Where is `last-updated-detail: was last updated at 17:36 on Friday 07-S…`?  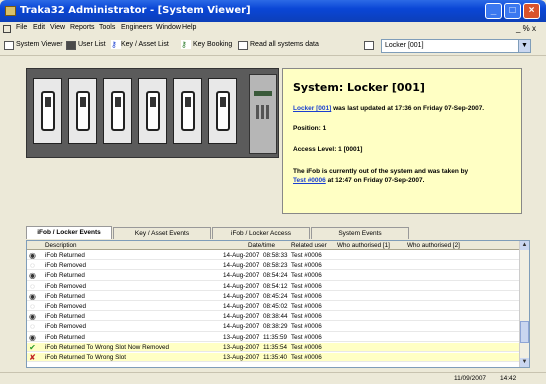 last-updated-detail: was last updated at 17:36 on Friday 07-S… is located at coordinates (409, 108).